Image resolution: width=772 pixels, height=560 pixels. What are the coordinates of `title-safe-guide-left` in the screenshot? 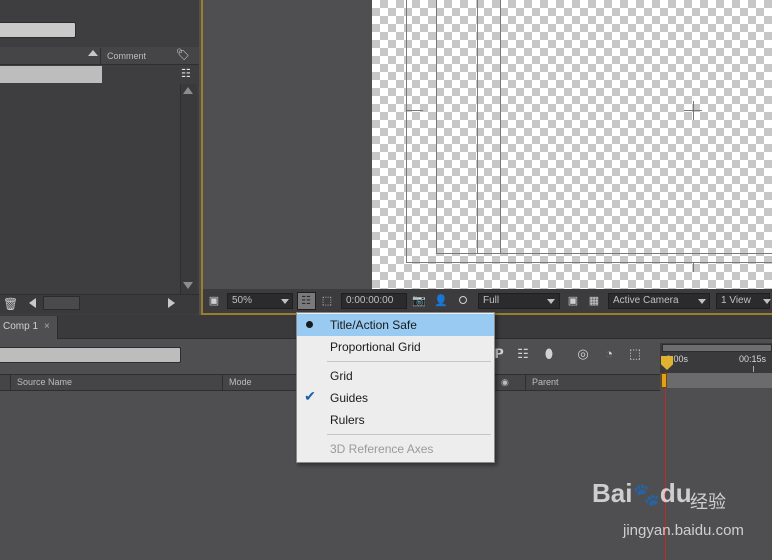 It's located at (436, 126).